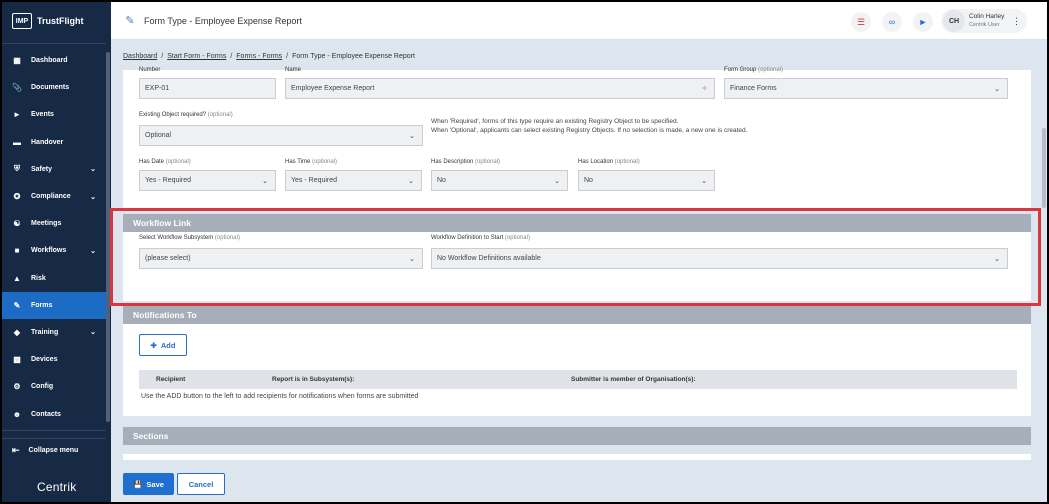 The width and height of the screenshot is (1049, 504). What do you see at coordinates (753, 70) in the screenshot?
I see `form-group-label: Form Group (optional)` at bounding box center [753, 70].